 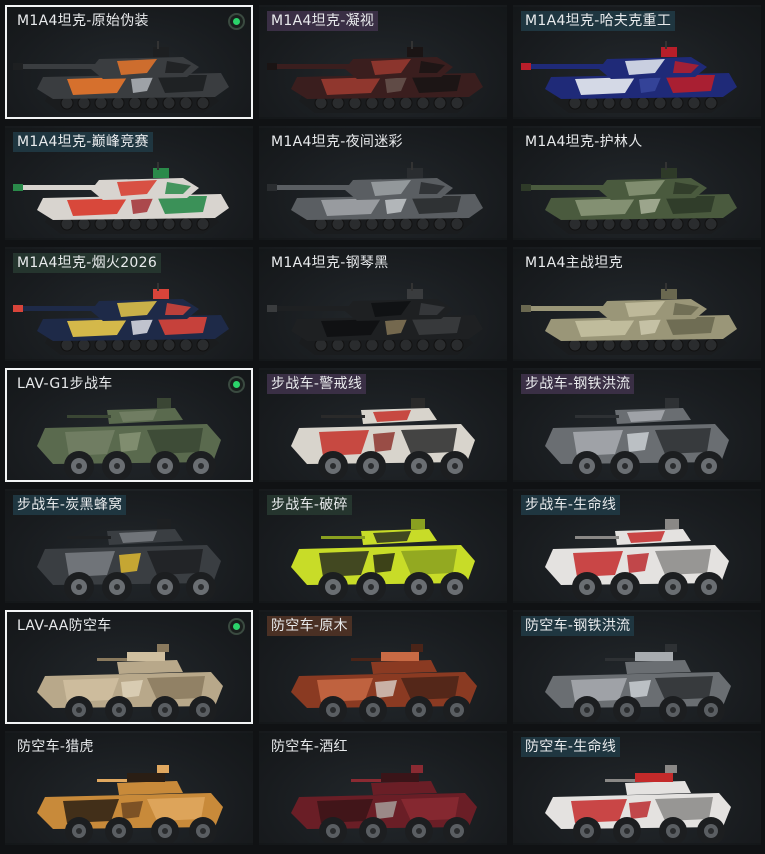 What do you see at coordinates (383, 304) in the screenshot?
I see `skin-card: M1A4坦克-钢琴黑` at bounding box center [383, 304].